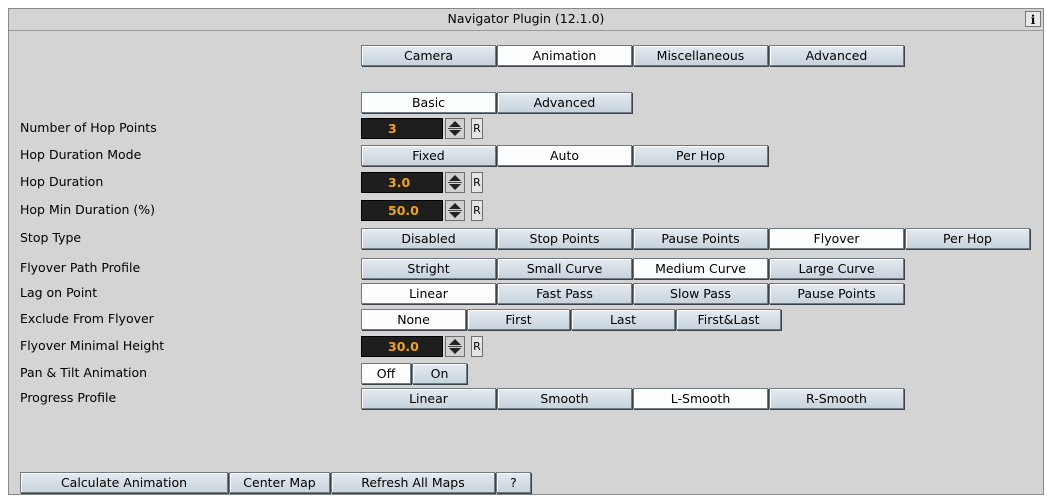 The image size is (1047, 503). Describe the element at coordinates (836, 293) in the screenshot. I see `lag-pause-points-button: Pause Points` at that location.